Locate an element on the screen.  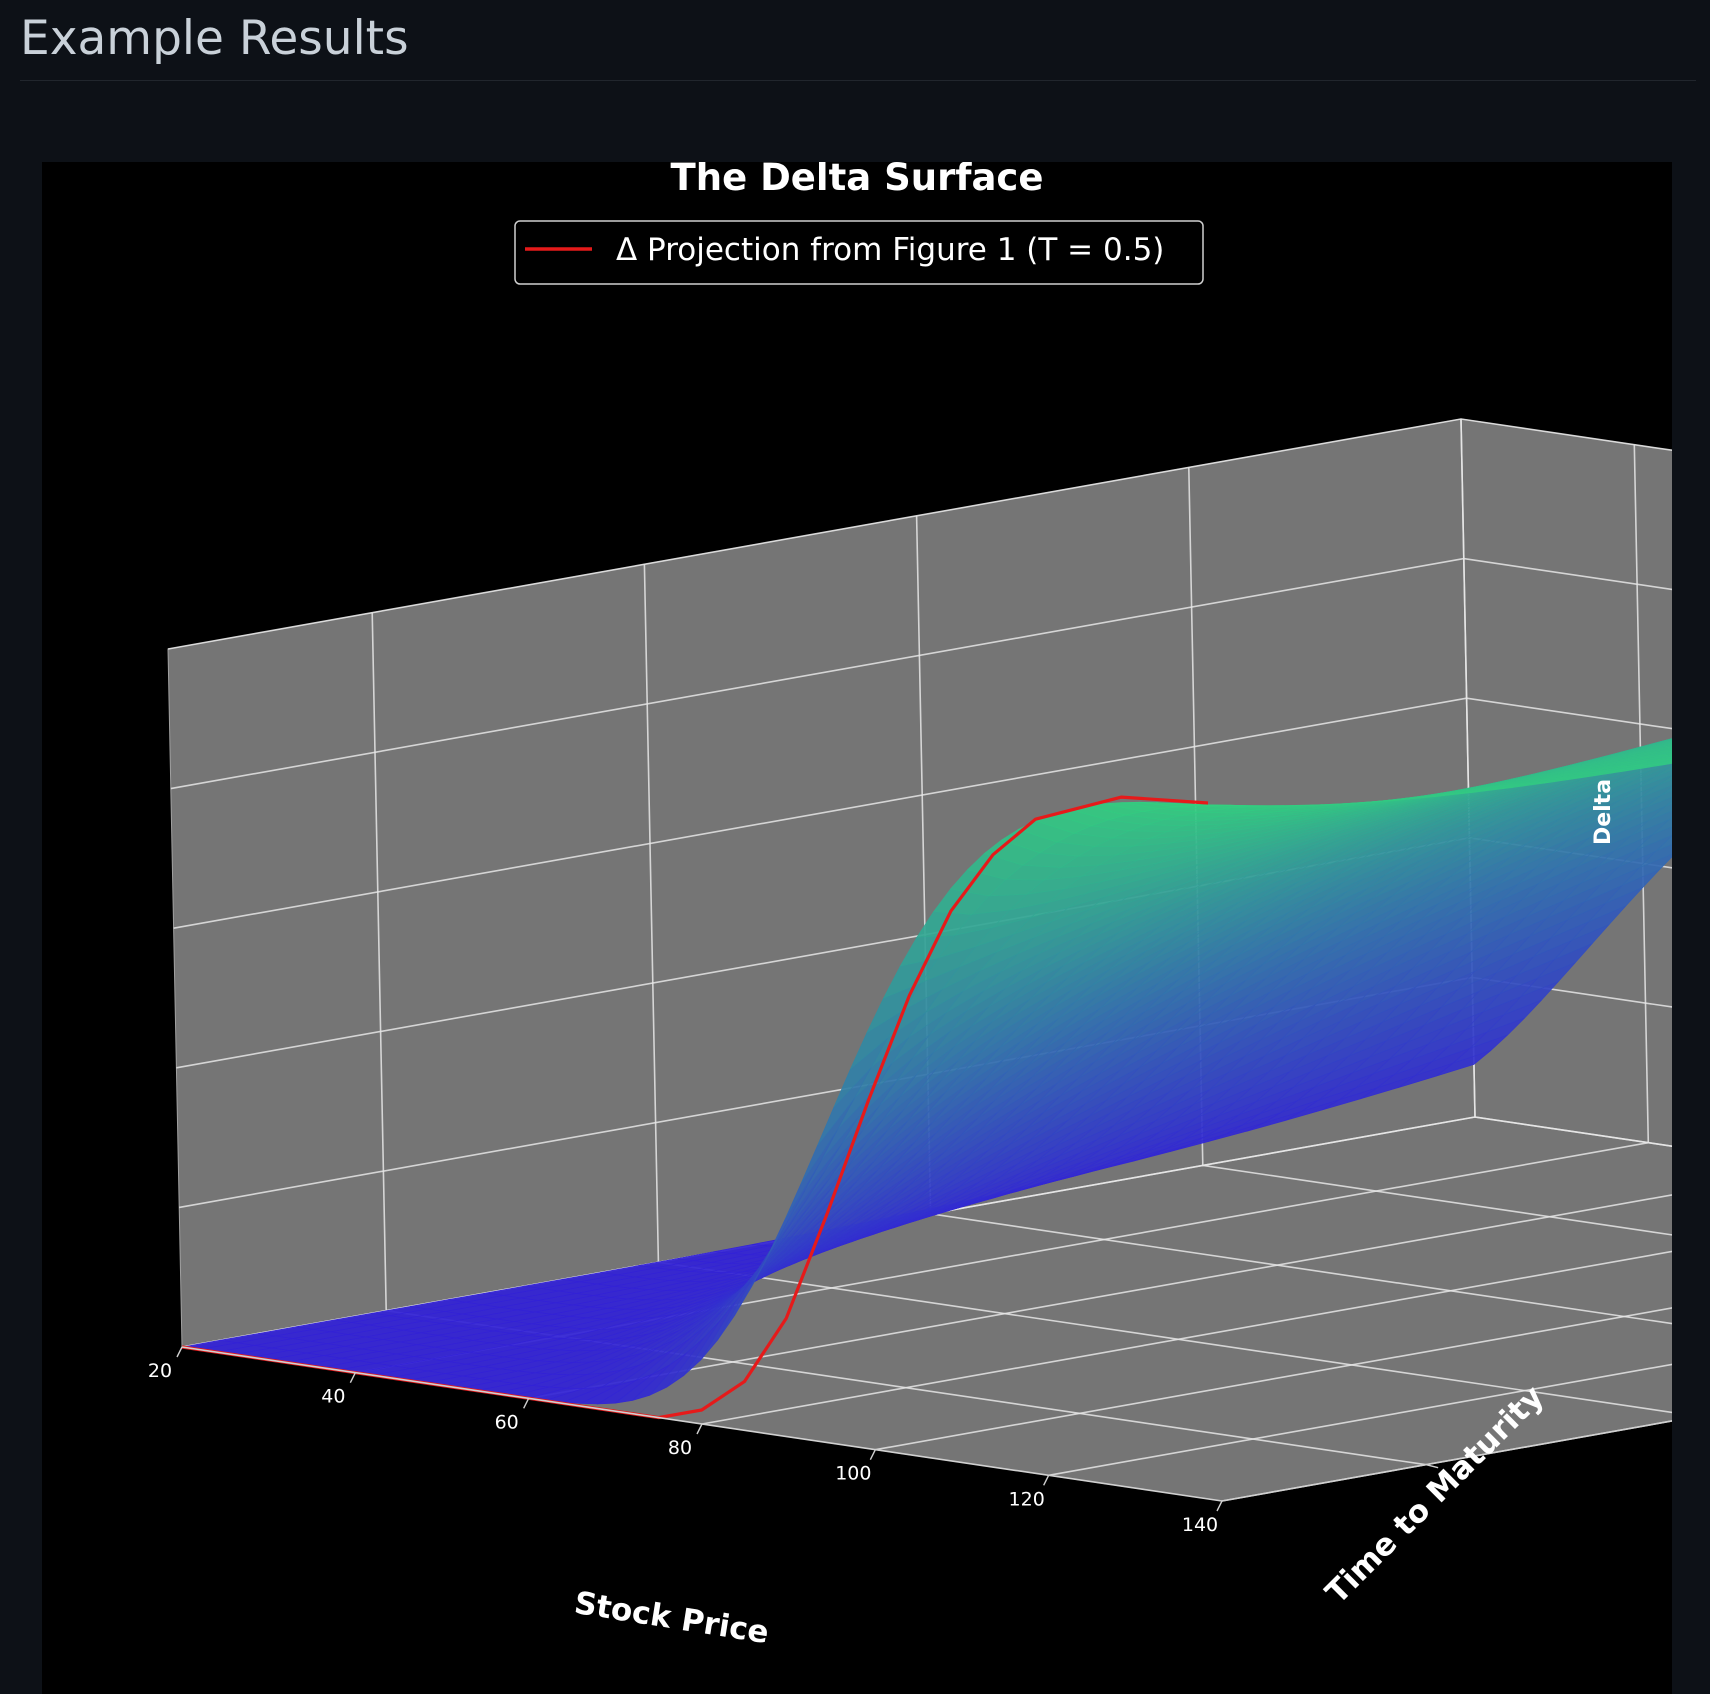
legend: Δ Projection from Figure 1 (T = 0.5) is located at coordinates (859, 252).